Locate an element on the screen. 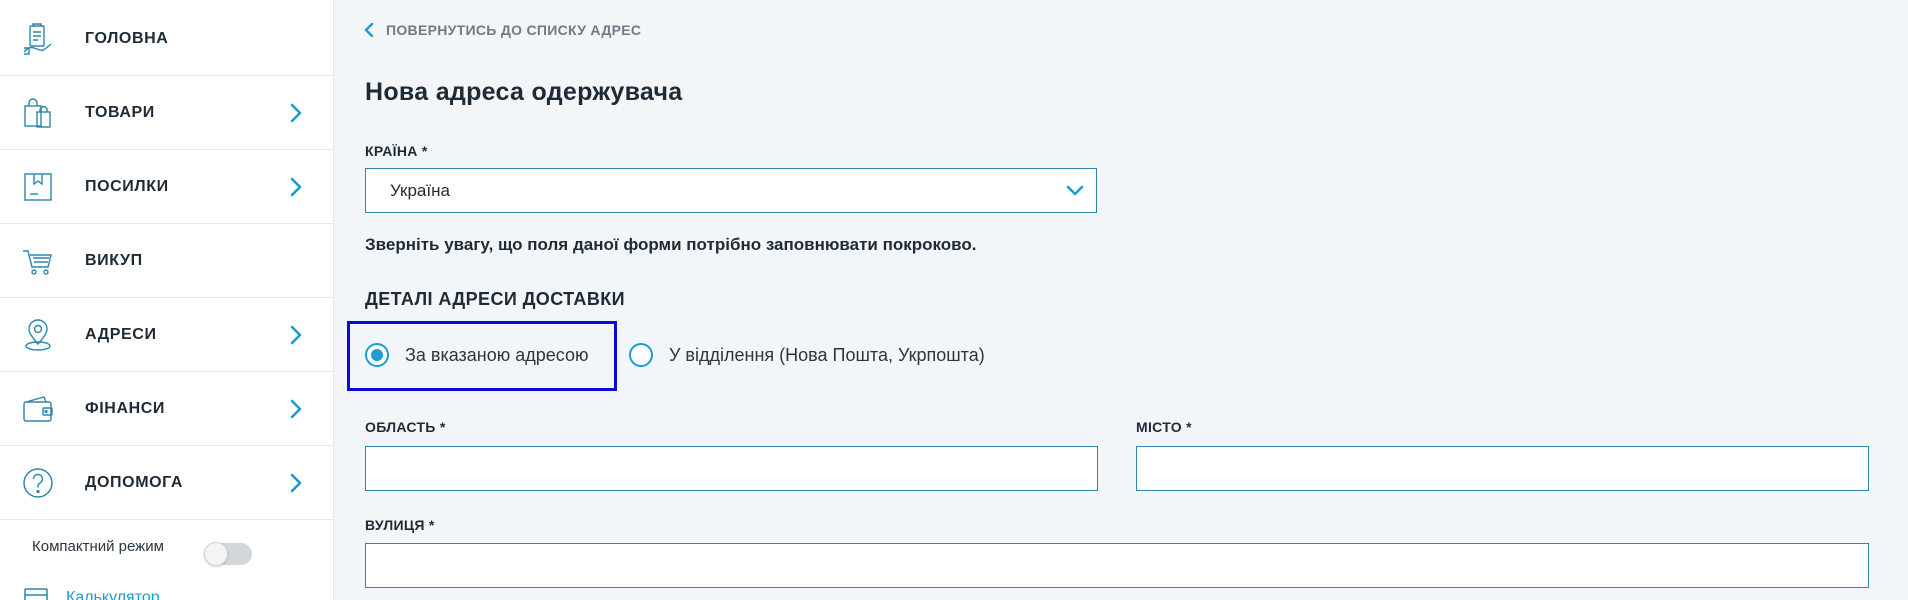  shopping-bags-icon is located at coordinates (38, 113).